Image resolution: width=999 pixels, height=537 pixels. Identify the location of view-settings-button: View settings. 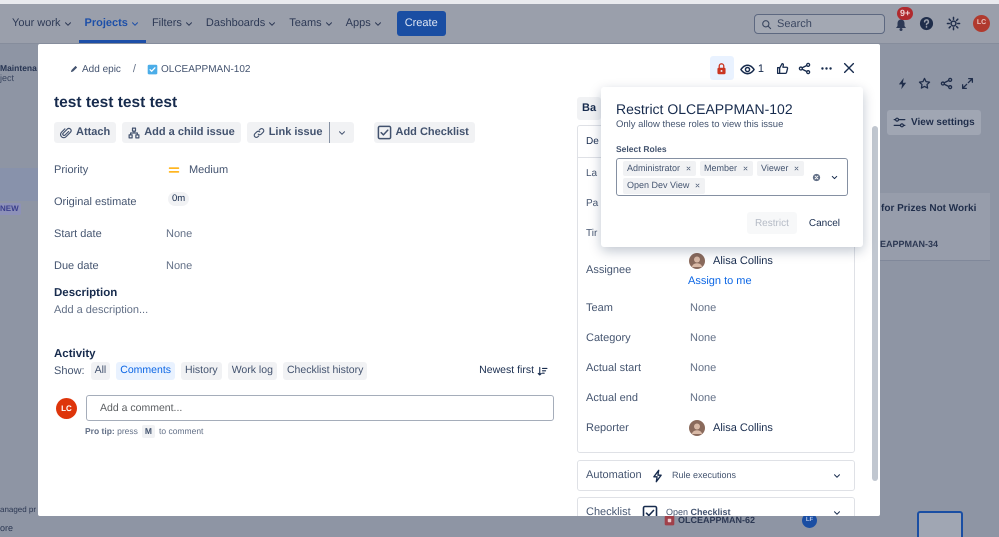
(934, 122).